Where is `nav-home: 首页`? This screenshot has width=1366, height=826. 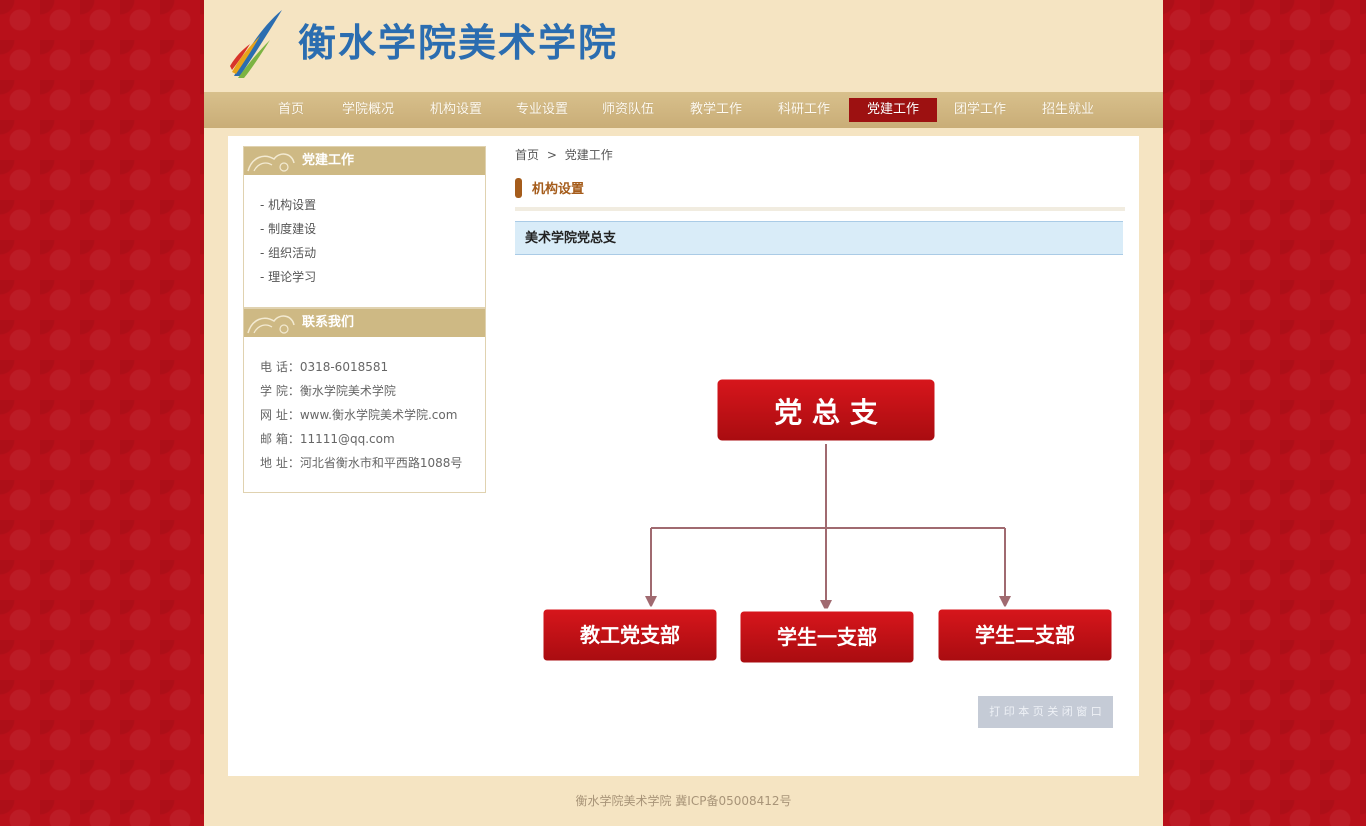
nav-home: 首页 is located at coordinates (291, 110).